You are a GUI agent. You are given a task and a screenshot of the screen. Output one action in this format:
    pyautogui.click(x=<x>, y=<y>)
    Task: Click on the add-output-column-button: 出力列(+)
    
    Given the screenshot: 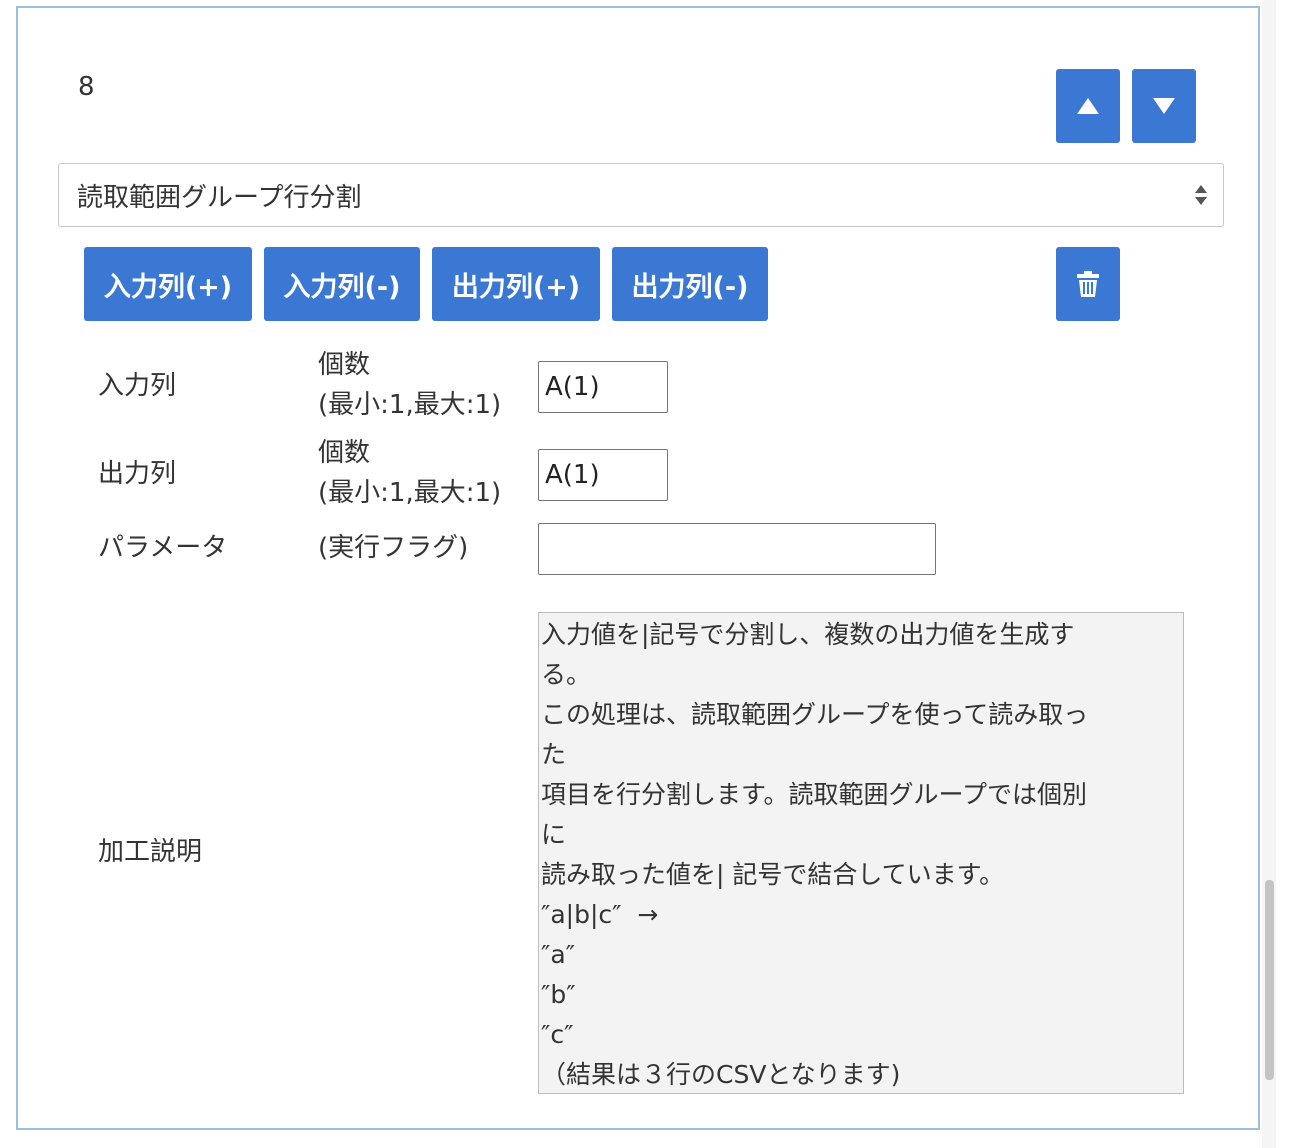 What is the action you would take?
    pyautogui.click(x=516, y=284)
    